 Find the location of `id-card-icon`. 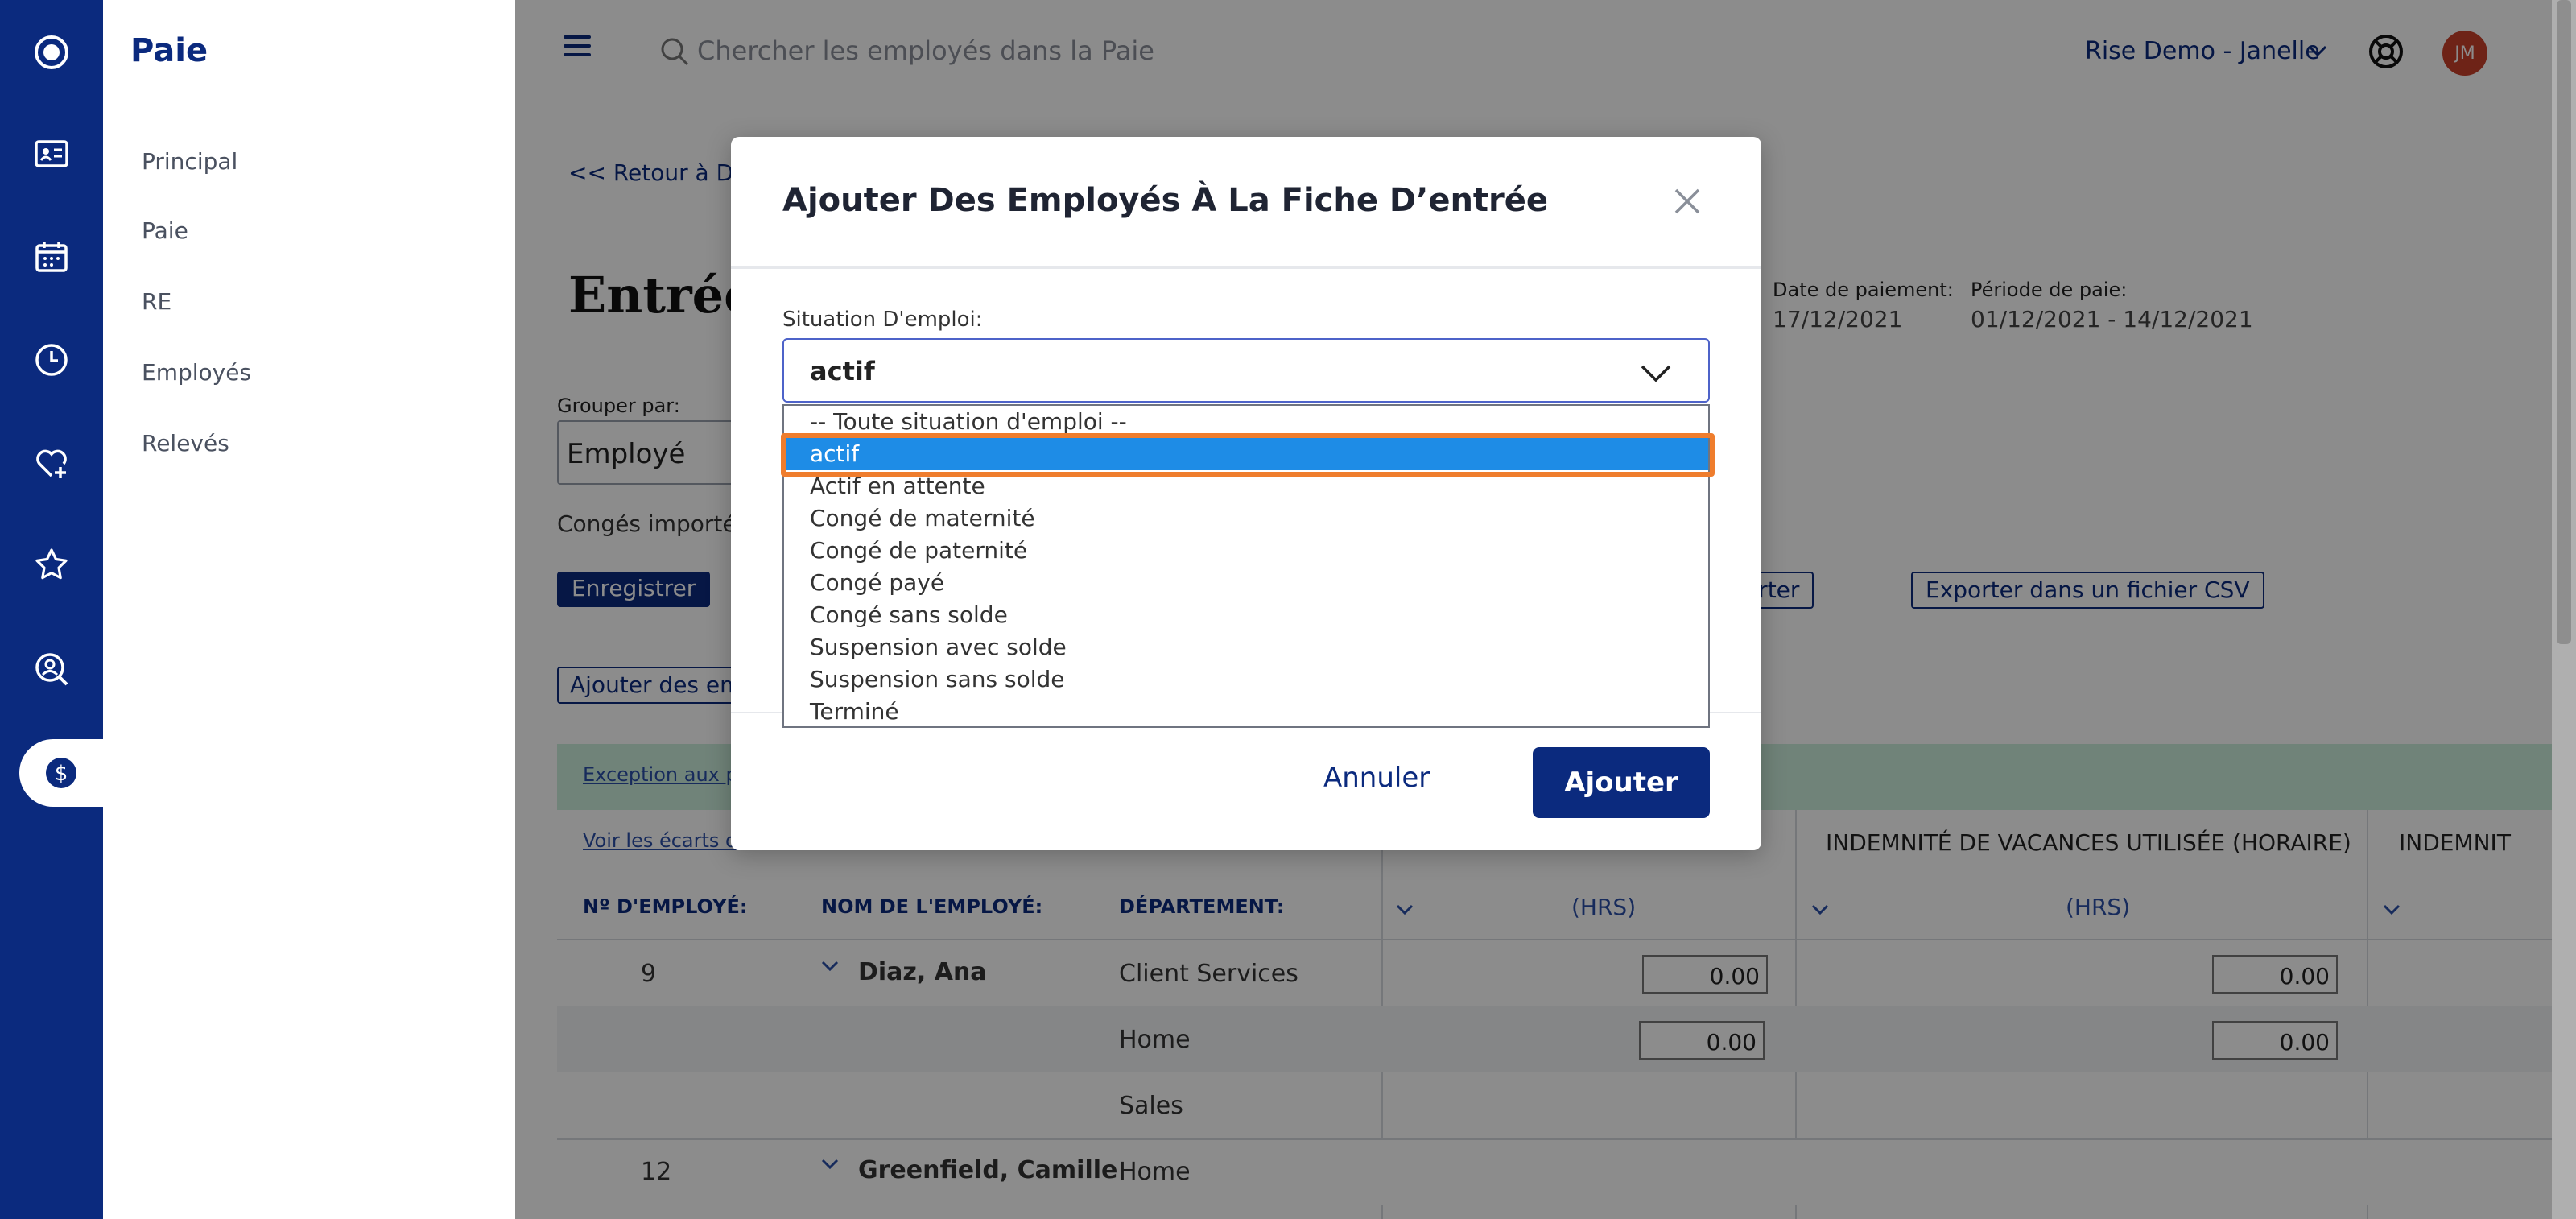

id-card-icon is located at coordinates (51, 154).